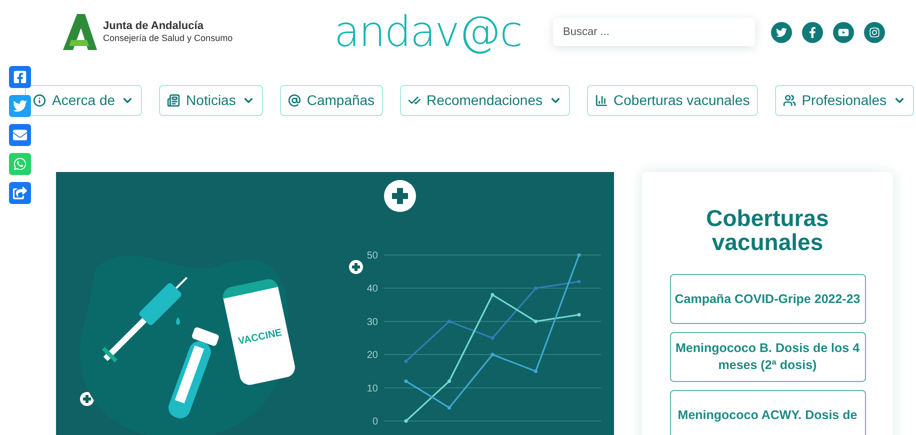  What do you see at coordinates (767, 230) in the screenshot?
I see `sidebar-title: Coberturas vacunales` at bounding box center [767, 230].